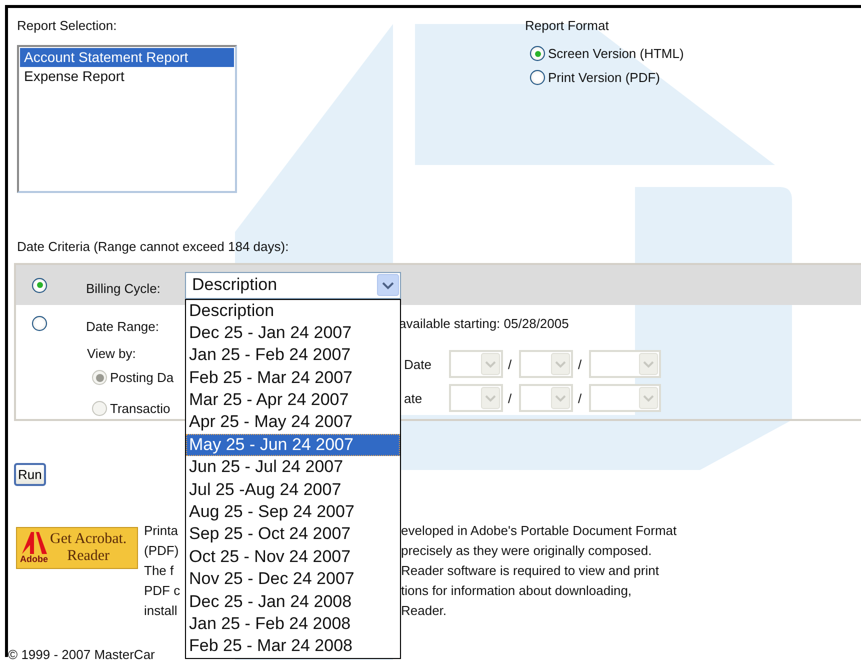 Image resolution: width=861 pixels, height=660 pixels. What do you see at coordinates (67, 26) in the screenshot?
I see `section-label: Report Selection:` at bounding box center [67, 26].